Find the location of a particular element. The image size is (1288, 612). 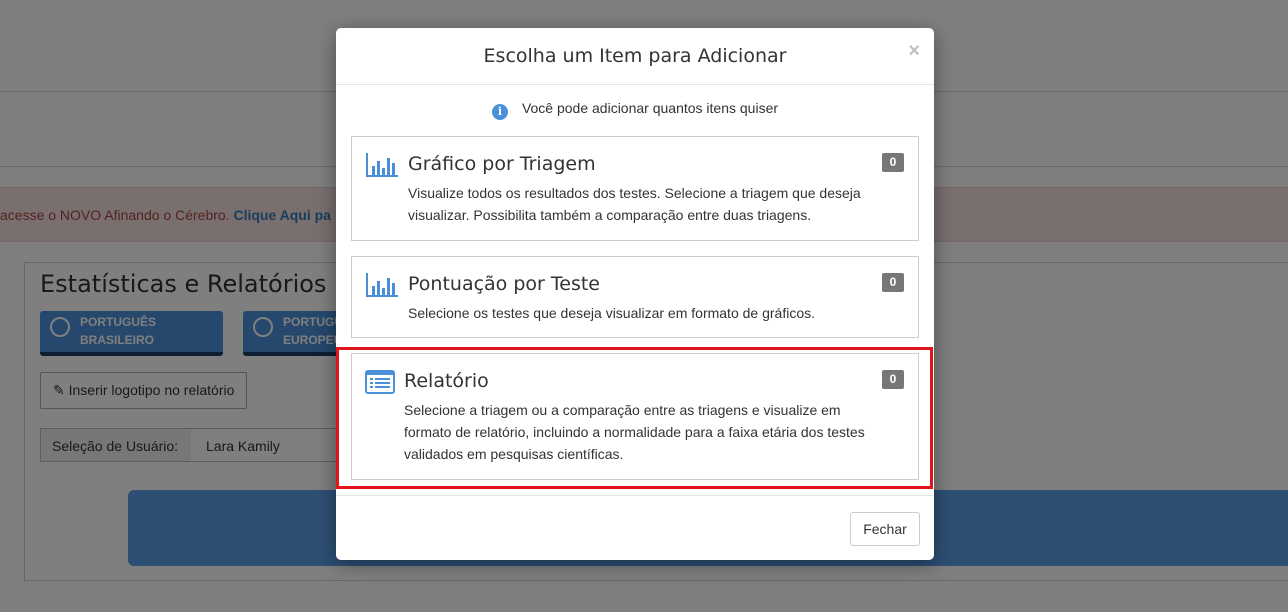

modal-title: Escolha um Item para Adicionar is located at coordinates (635, 56).